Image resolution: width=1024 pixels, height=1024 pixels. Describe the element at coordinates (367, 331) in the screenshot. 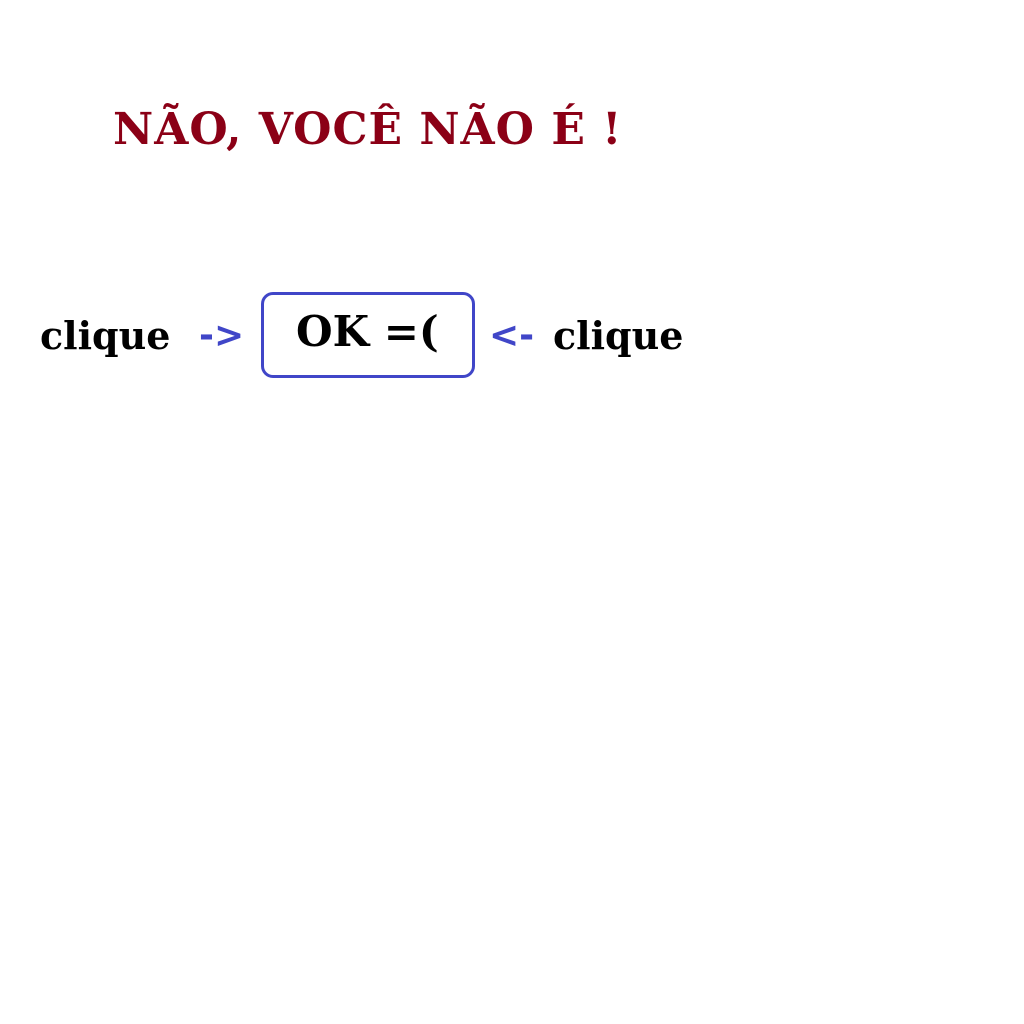

I see `ok-button-label: OK =(` at that location.